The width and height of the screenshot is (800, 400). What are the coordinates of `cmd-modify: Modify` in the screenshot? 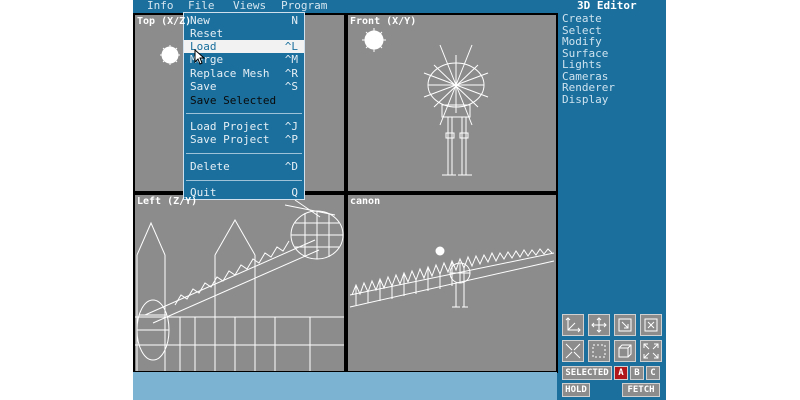 It's located at (612, 42).